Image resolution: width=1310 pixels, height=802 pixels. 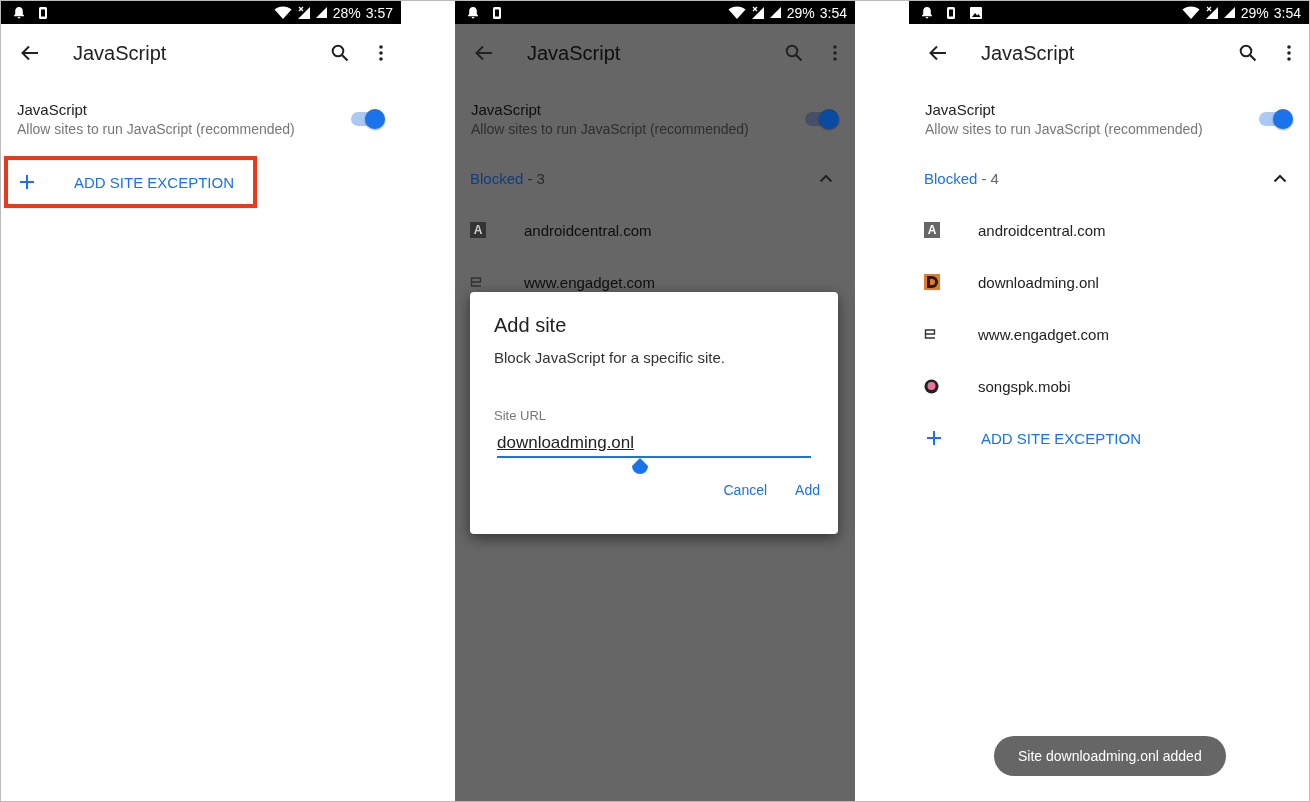 What do you see at coordinates (346, 12) in the screenshot?
I see `battery-percent: 28%` at bounding box center [346, 12].